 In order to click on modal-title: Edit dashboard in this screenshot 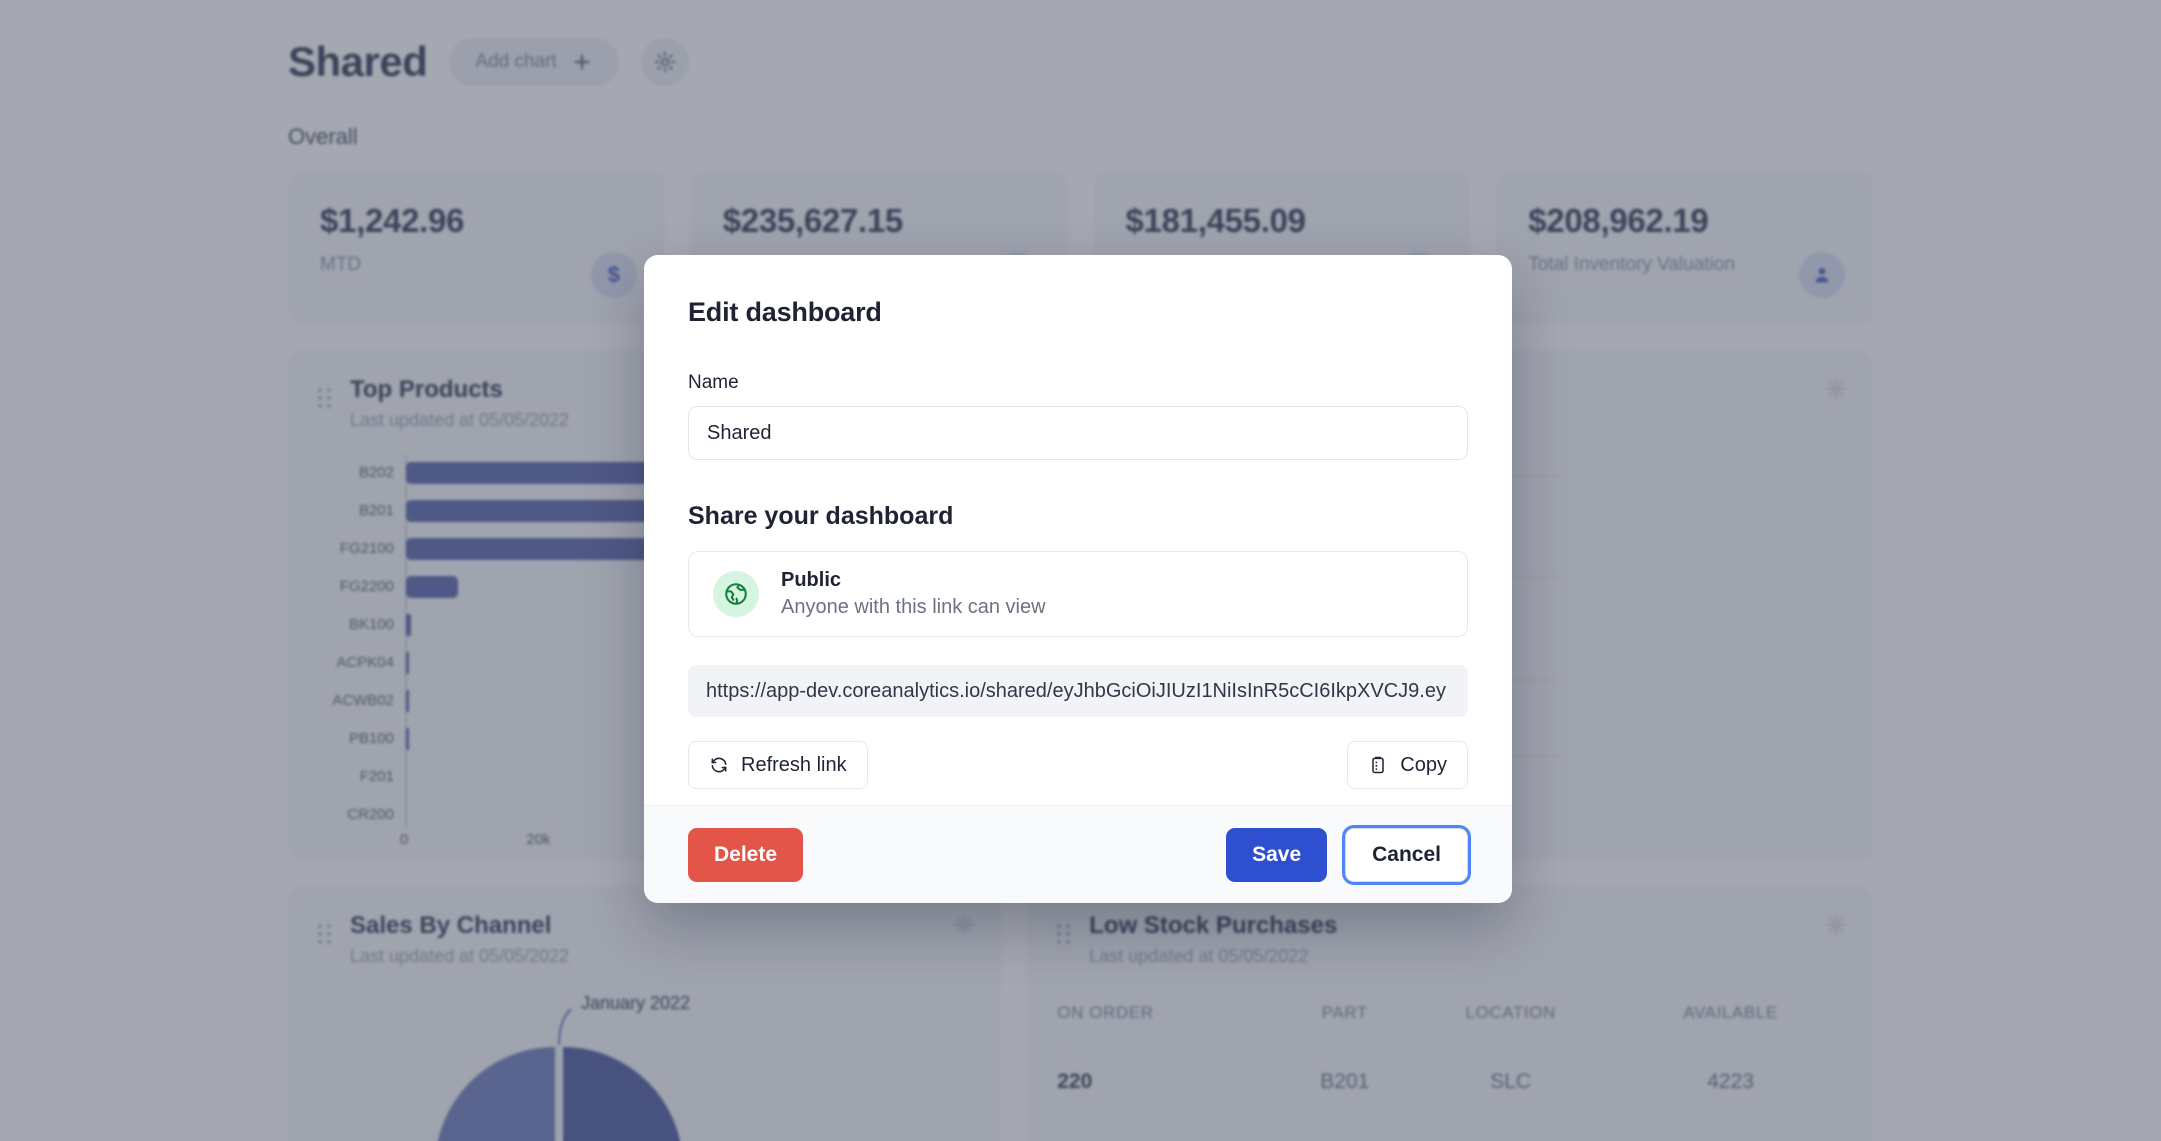, I will do `click(785, 312)`.